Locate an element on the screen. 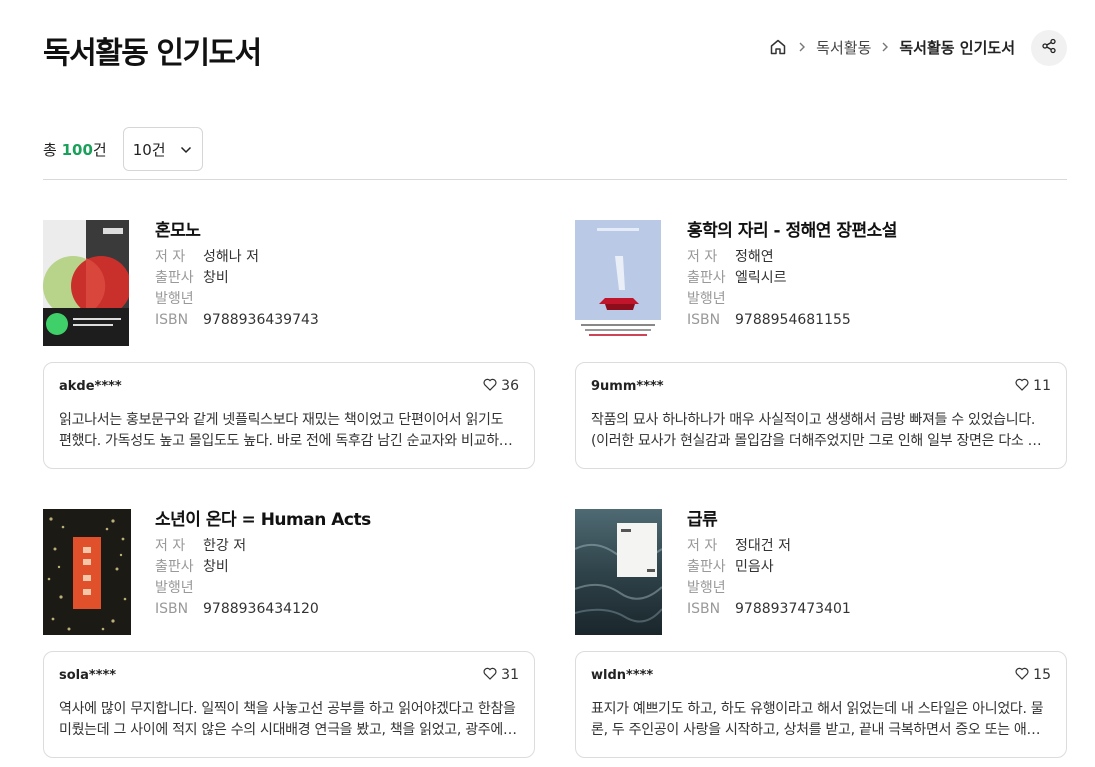 This screenshot has height=767, width=1095. like-count: 31 is located at coordinates (501, 675).